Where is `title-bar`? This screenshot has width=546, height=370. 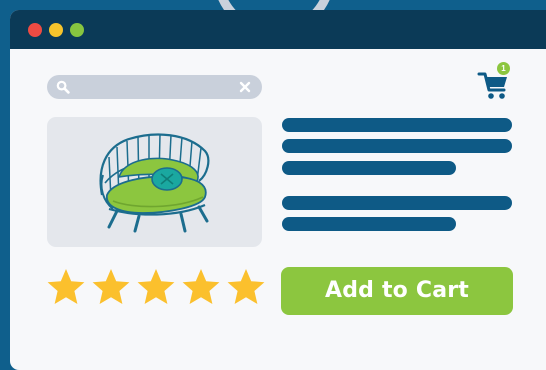
title-bar is located at coordinates (278, 29).